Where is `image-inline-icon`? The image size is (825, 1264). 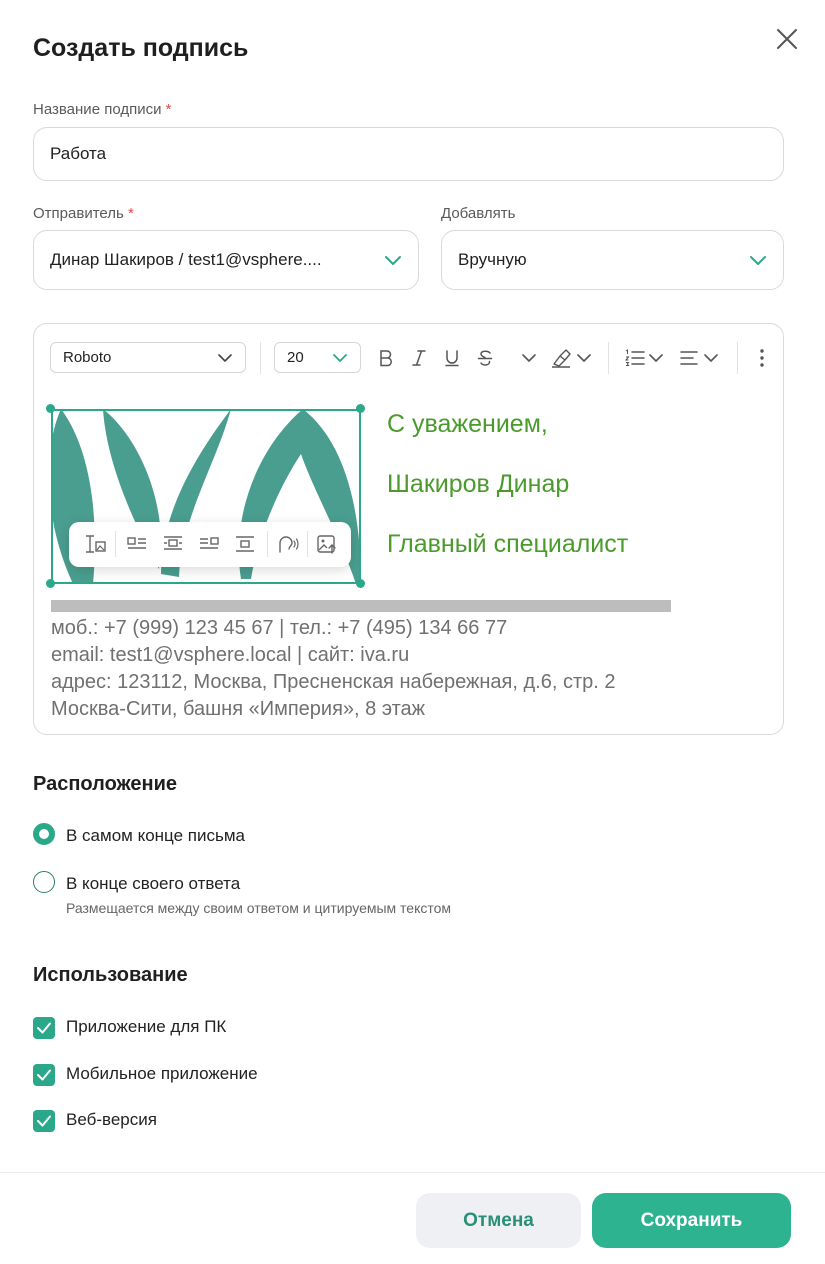 image-inline-icon is located at coordinates (96, 544).